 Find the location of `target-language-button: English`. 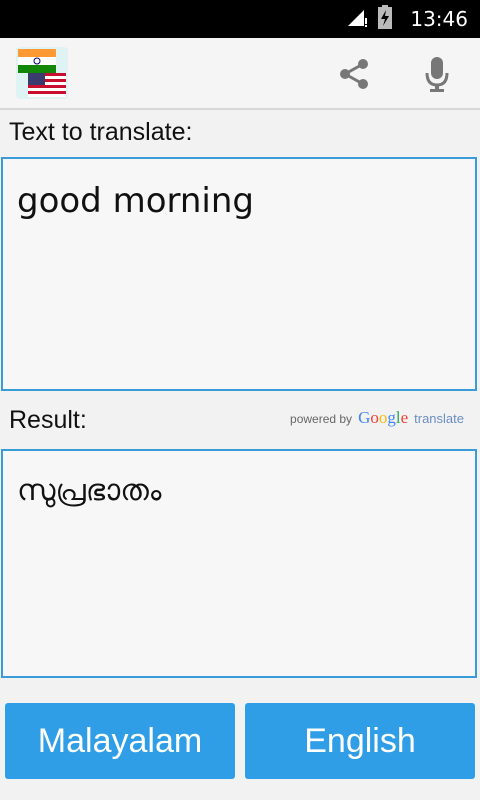

target-language-button: English is located at coordinates (360, 741).